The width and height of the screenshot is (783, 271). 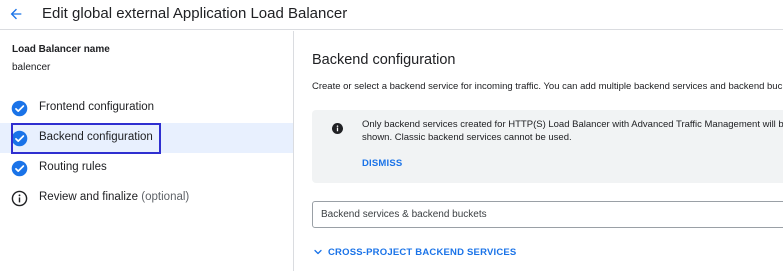 I want to click on step-review-and-finalize: Review and finalize (optional), so click(x=146, y=198).